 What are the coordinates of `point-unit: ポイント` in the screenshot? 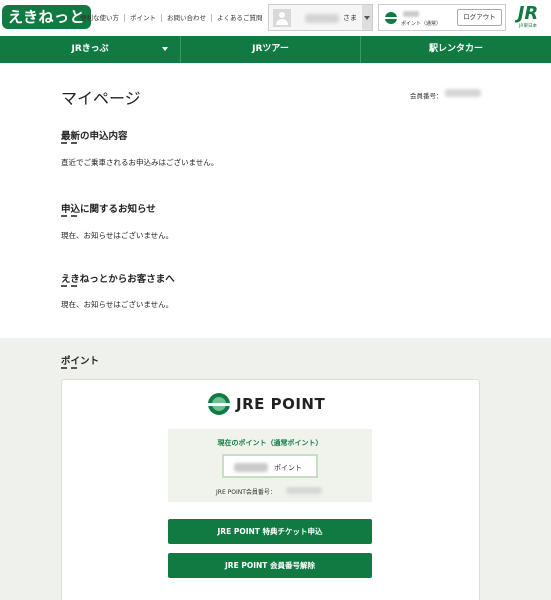 It's located at (288, 468).